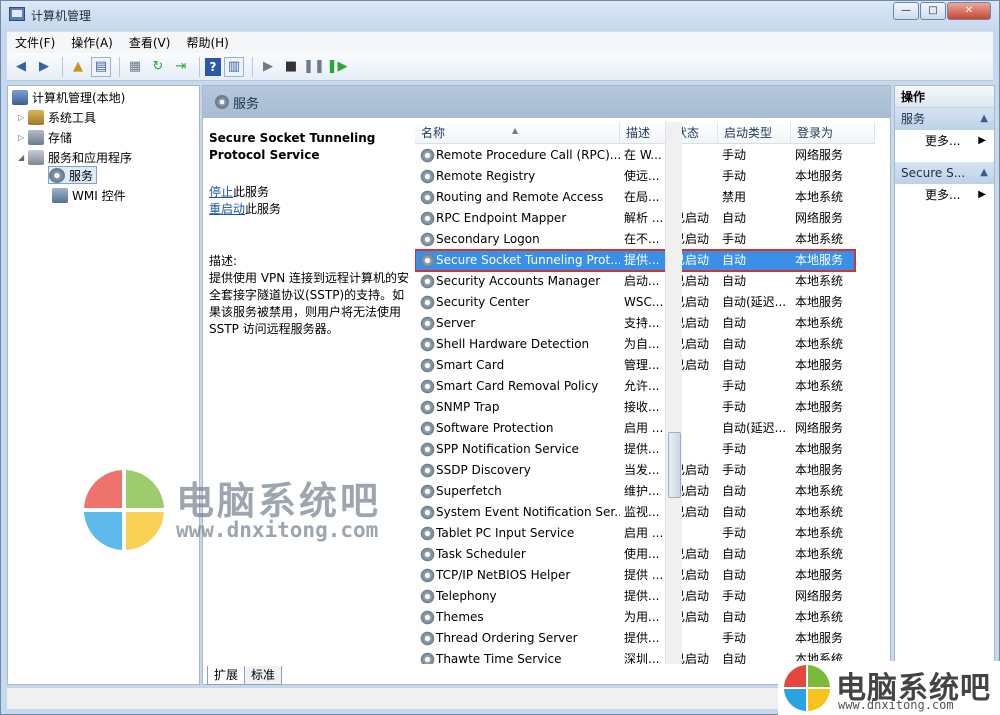 This screenshot has height=715, width=1000. Describe the element at coordinates (291, 67) in the screenshot. I see `stop-service-icon: ■` at that location.